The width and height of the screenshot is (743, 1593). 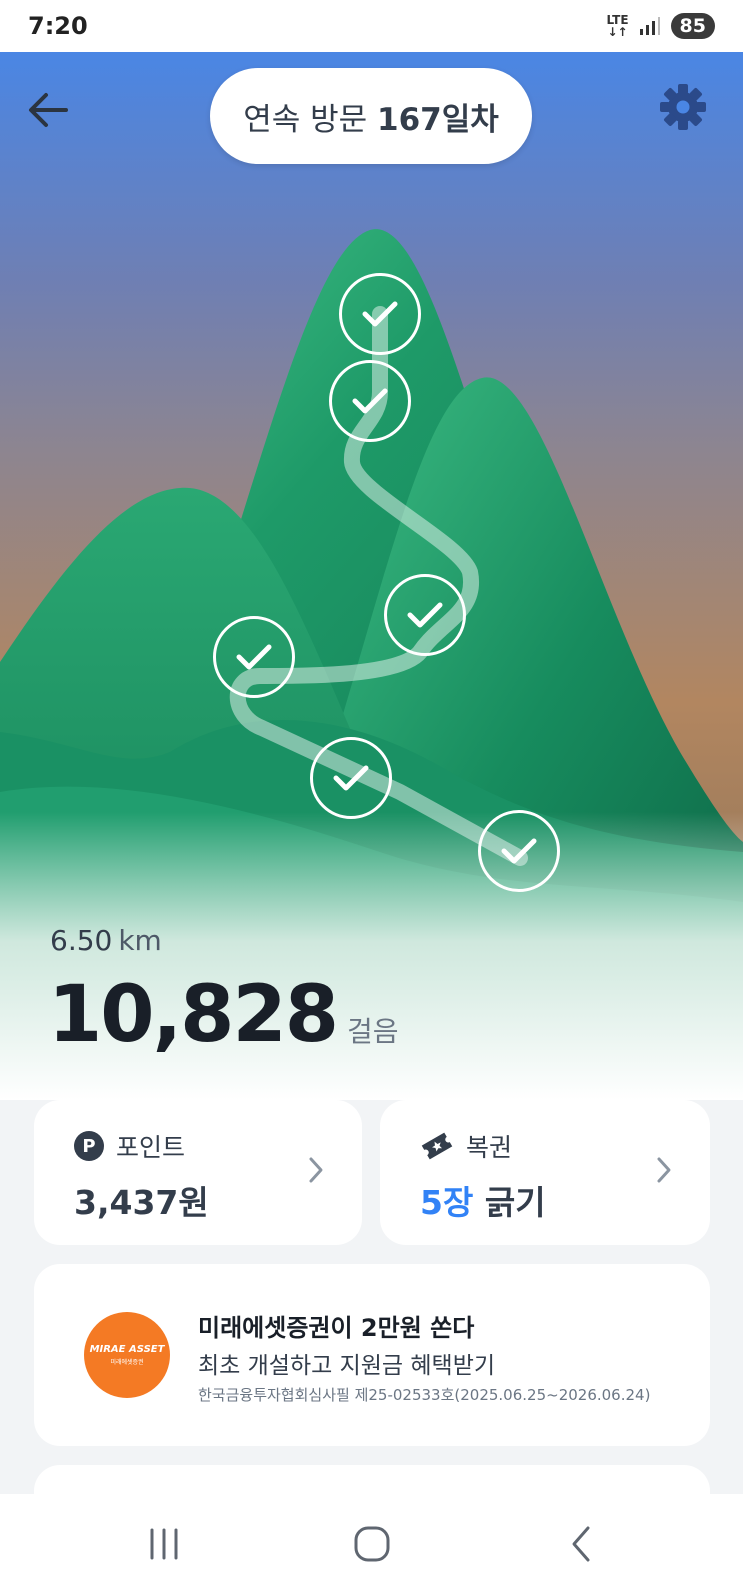 I want to click on p-coin-icon: P, so click(x=89, y=1146).